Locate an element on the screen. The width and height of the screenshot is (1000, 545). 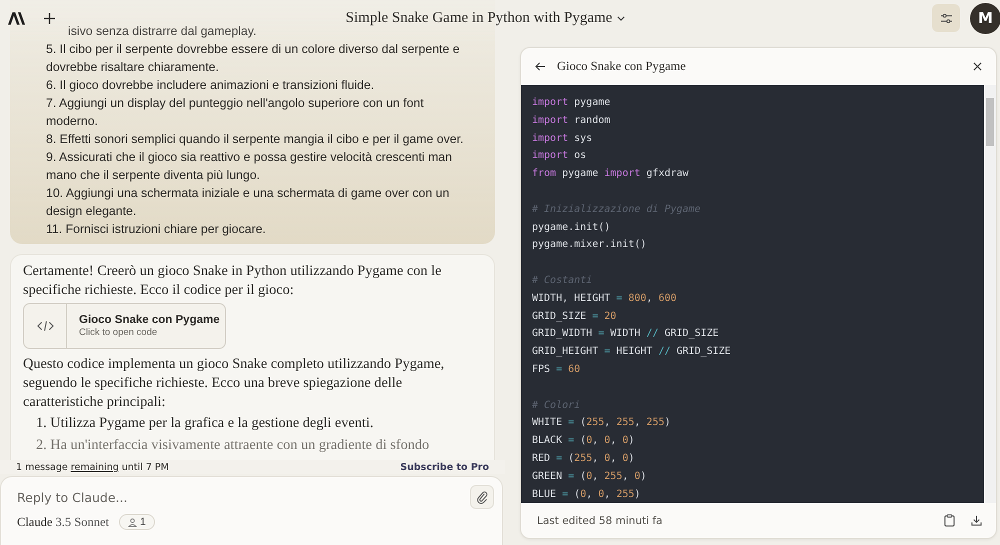
logo-icon is located at coordinates (17, 18).